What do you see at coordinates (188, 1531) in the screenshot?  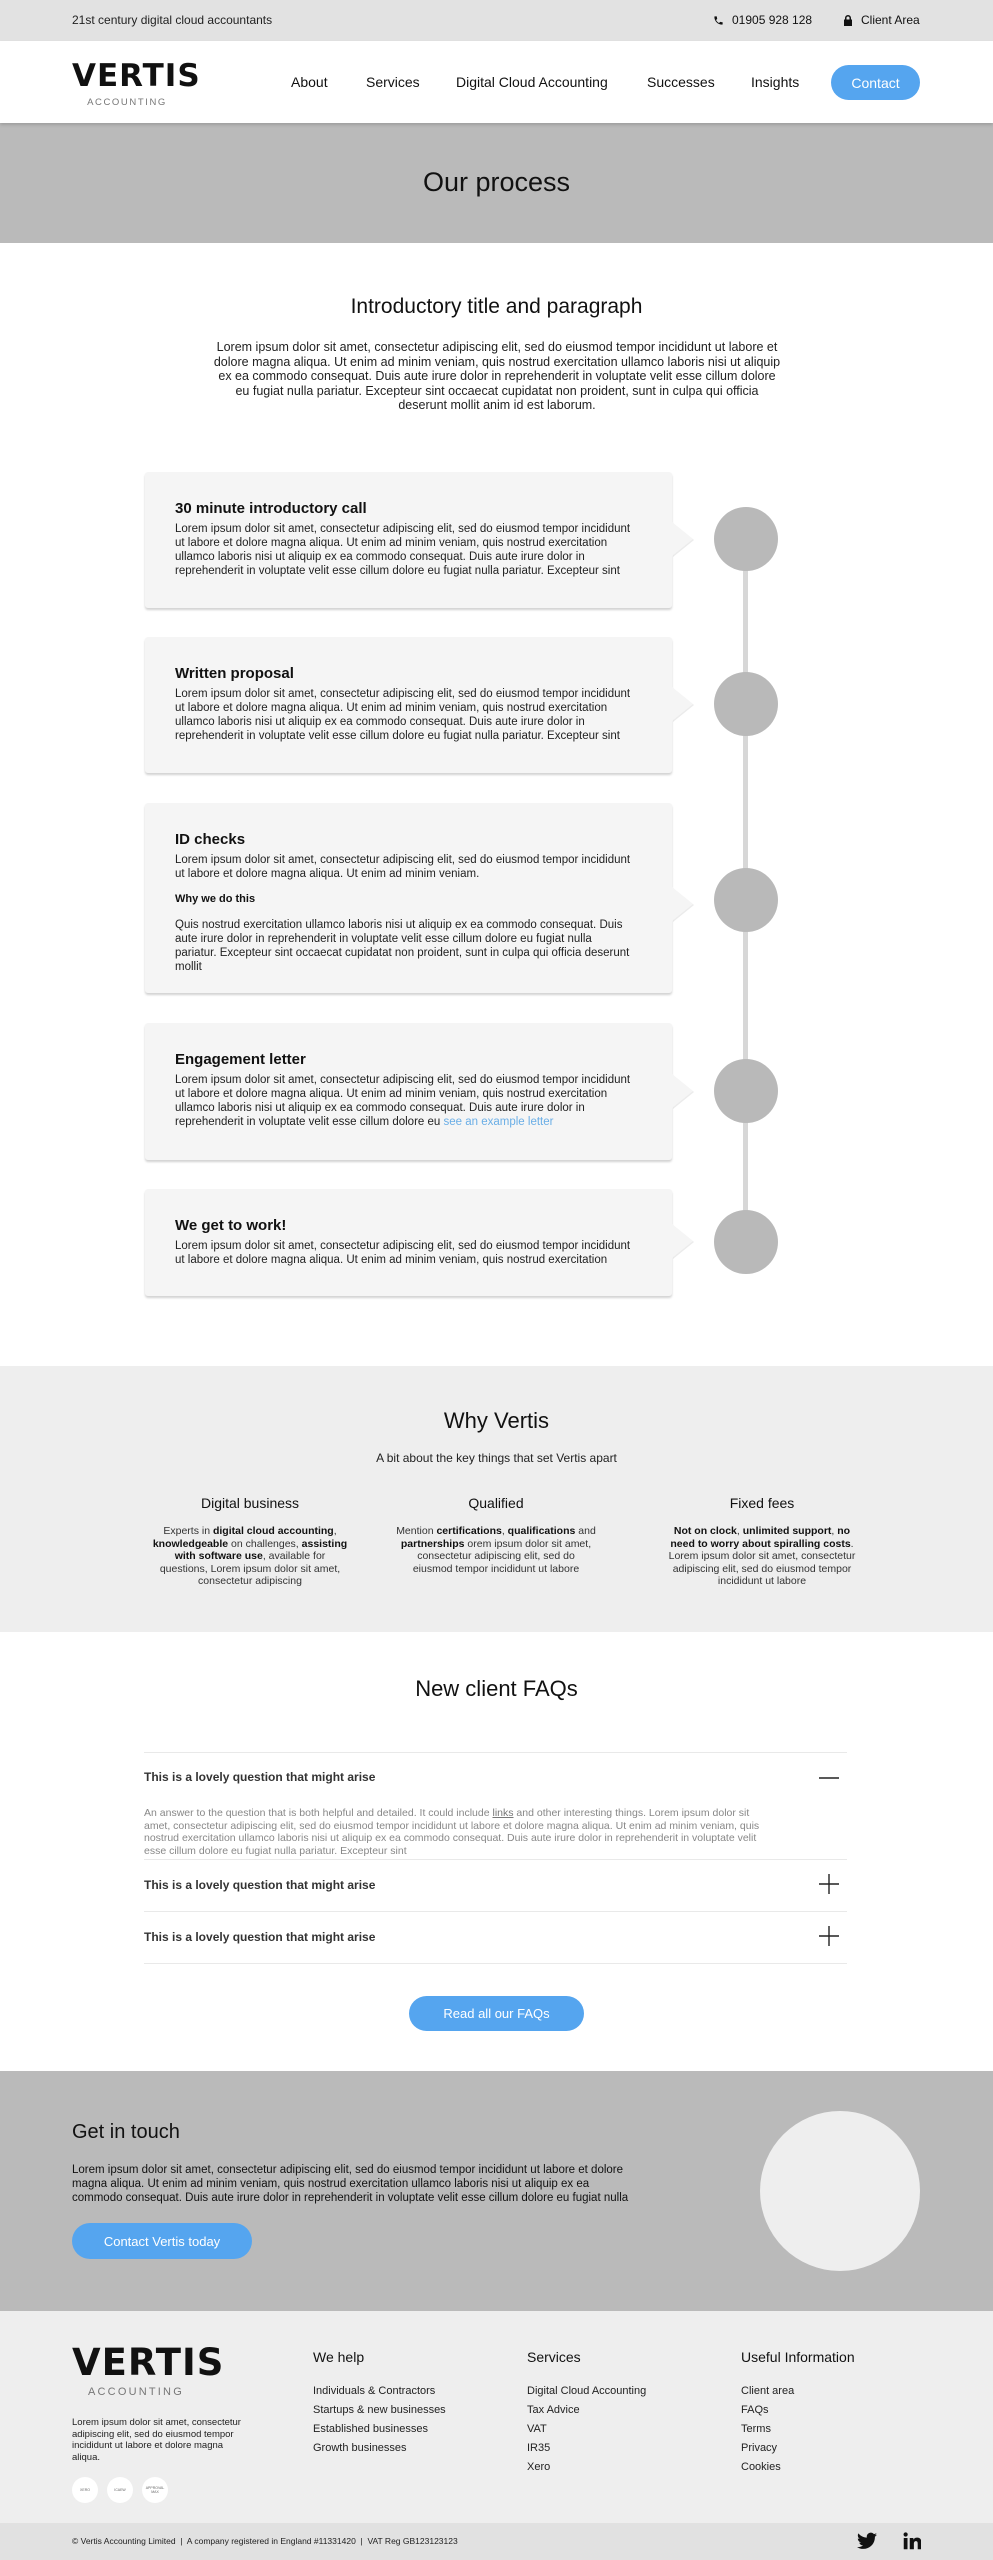 I see `body-text: Experts in` at bounding box center [188, 1531].